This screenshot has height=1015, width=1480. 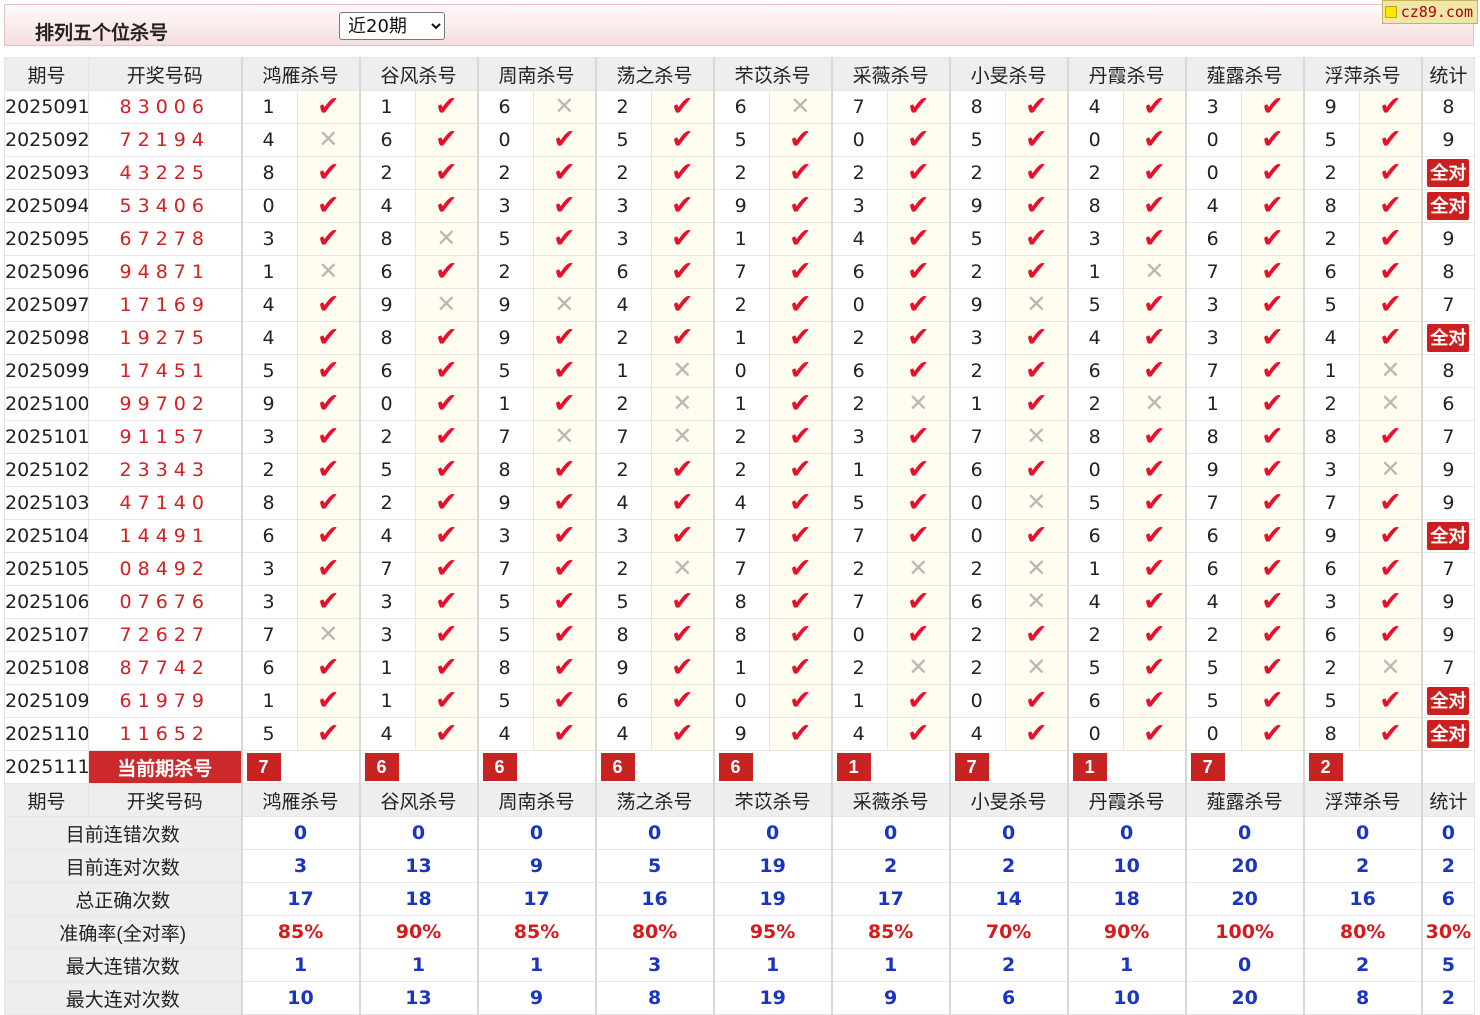 What do you see at coordinates (772, 899) in the screenshot?
I see `stats-value: 19` at bounding box center [772, 899].